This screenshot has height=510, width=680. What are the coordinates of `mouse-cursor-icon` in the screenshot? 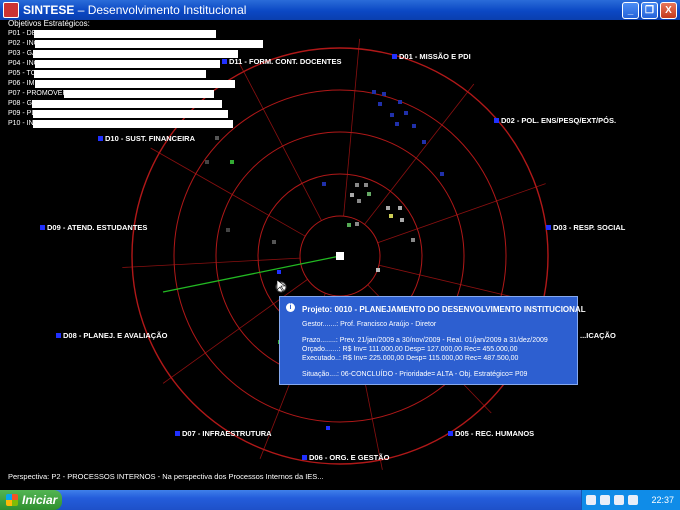 It's located at (281, 286).